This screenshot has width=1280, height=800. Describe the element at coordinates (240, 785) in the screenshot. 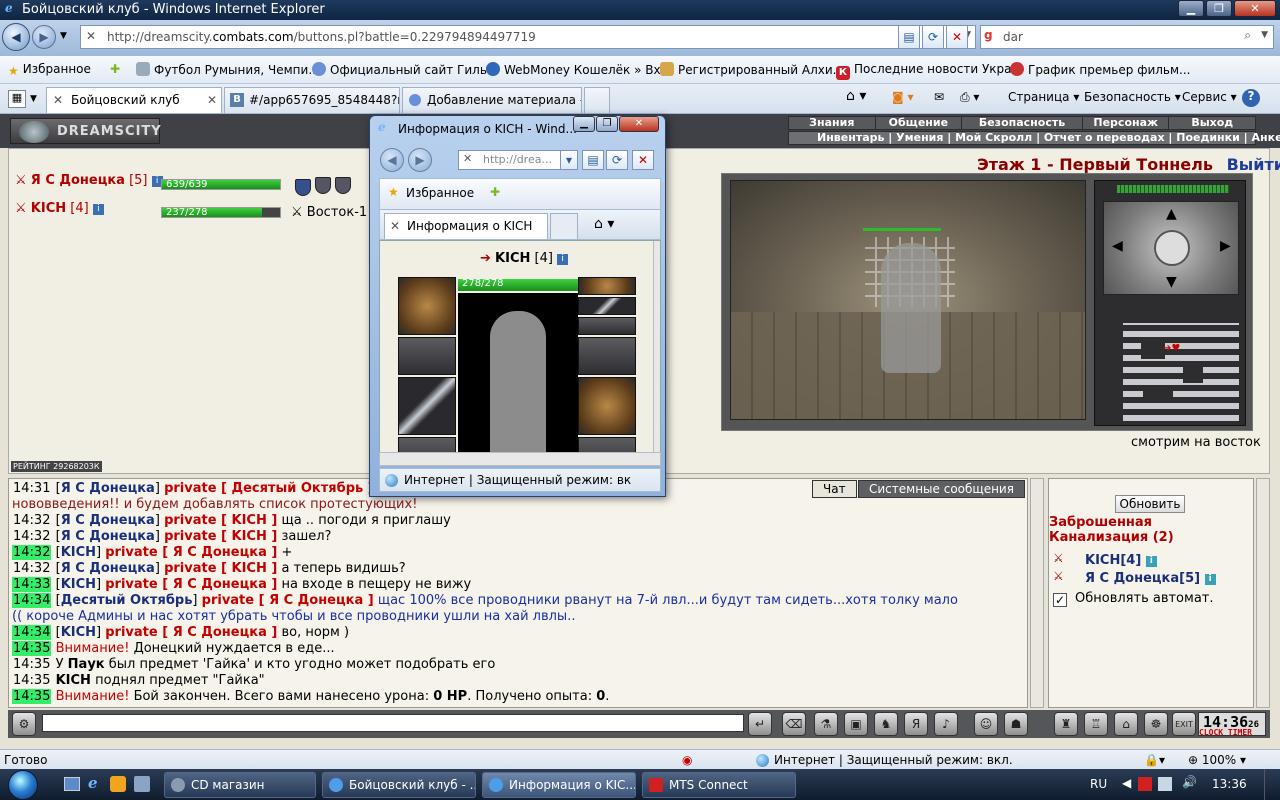

I see `taskbar-item: CD магазин` at that location.